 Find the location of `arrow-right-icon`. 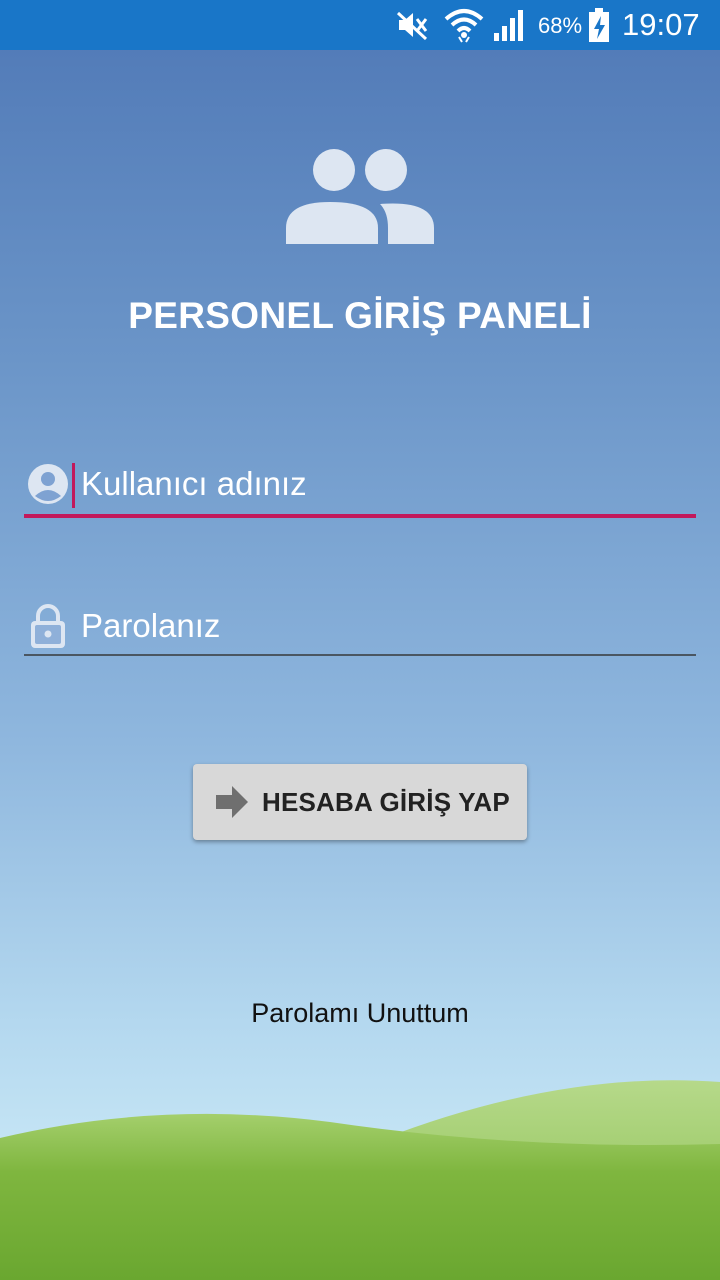

arrow-right-icon is located at coordinates (232, 802).